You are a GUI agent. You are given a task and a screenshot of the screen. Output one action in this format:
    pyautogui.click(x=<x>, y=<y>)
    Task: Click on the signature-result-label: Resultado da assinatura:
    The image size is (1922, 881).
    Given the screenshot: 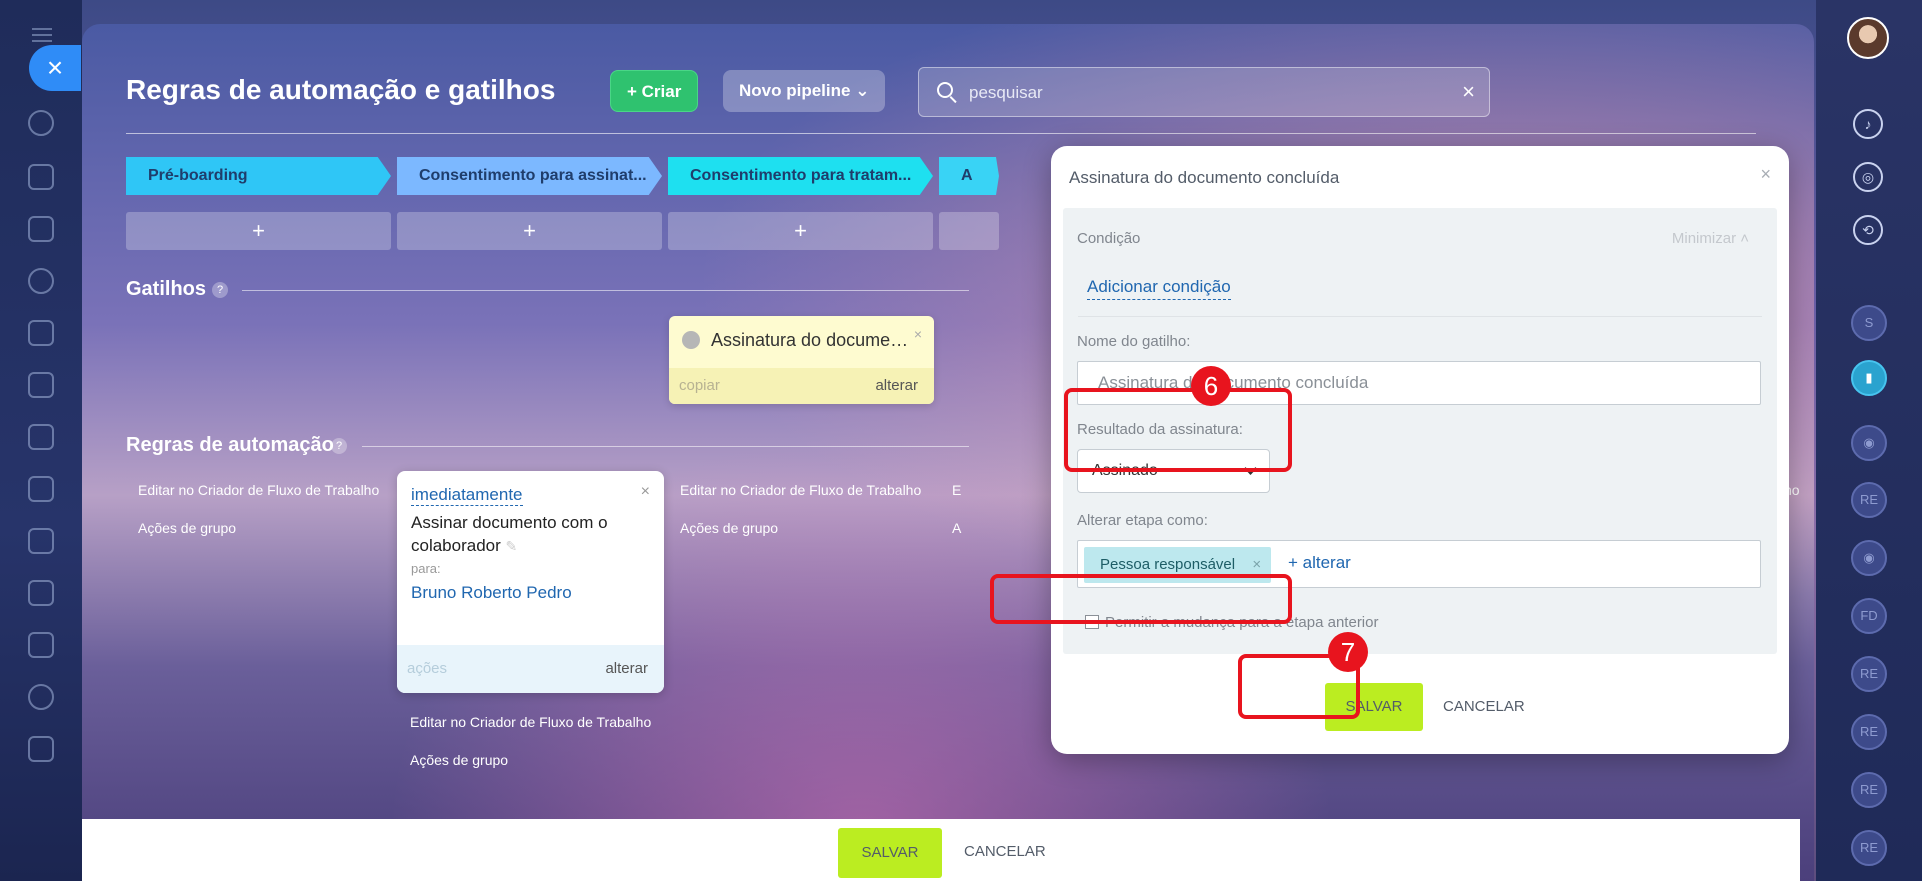 What is the action you would take?
    pyautogui.click(x=1160, y=429)
    